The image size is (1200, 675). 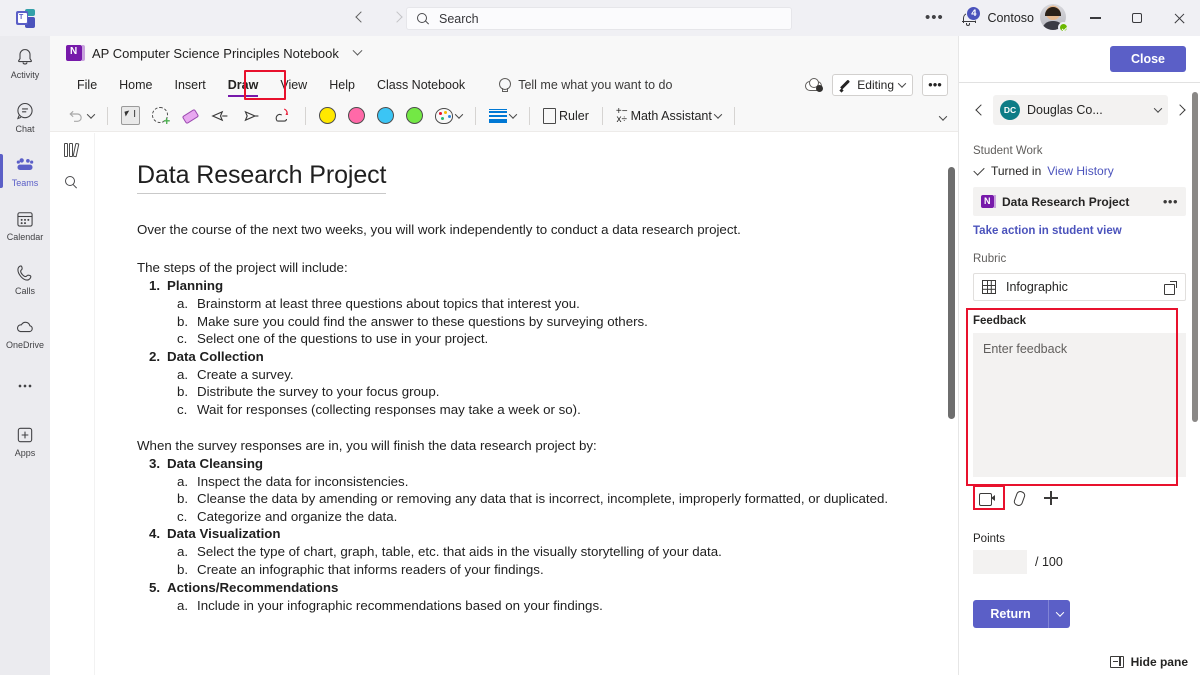 What do you see at coordinates (25, 63) in the screenshot?
I see `sidebar-item-activity: Activity` at bounding box center [25, 63].